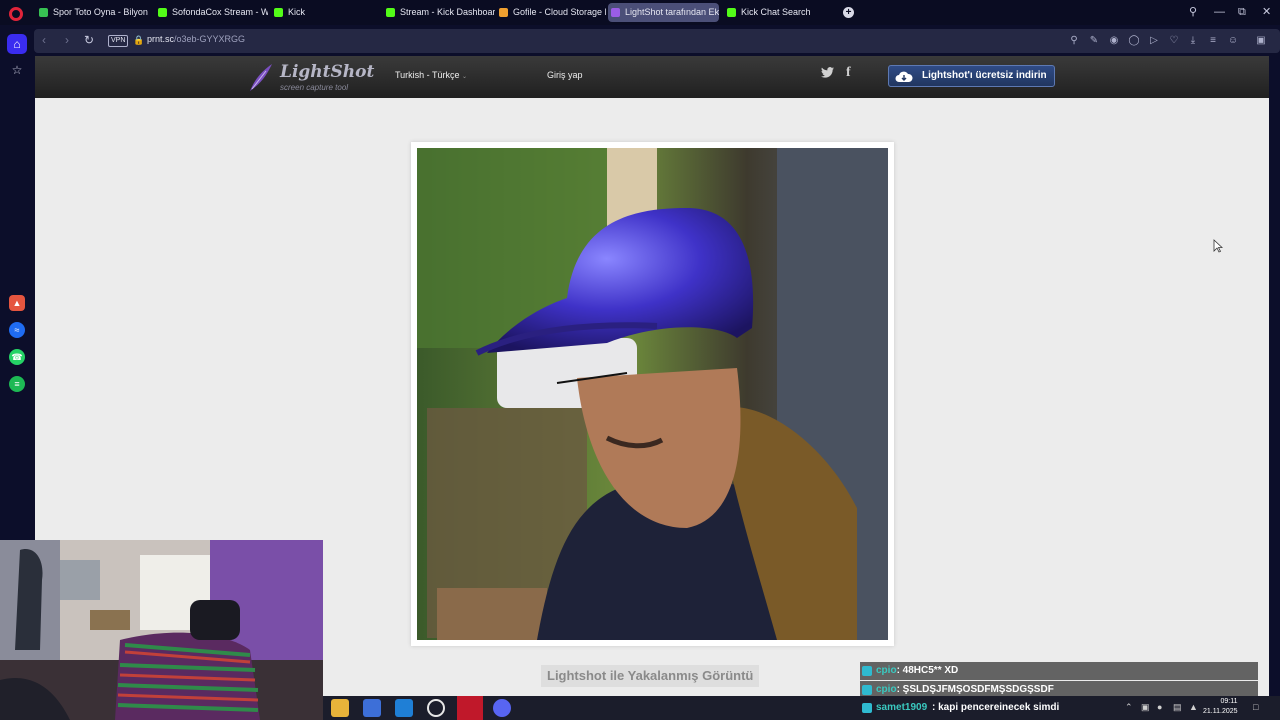 This screenshot has height=720, width=1280. I want to click on forward-arrow-icon: ›, so click(67, 40).